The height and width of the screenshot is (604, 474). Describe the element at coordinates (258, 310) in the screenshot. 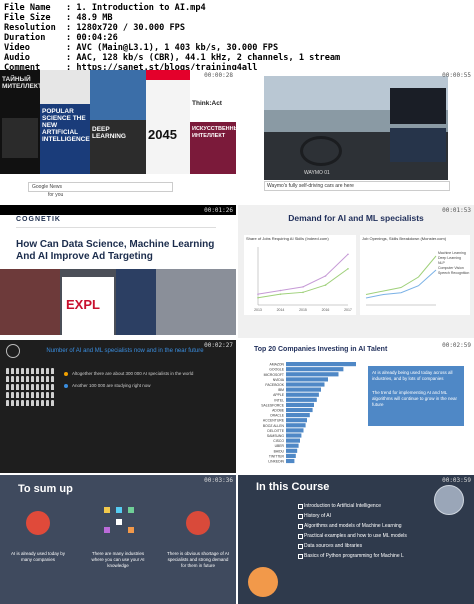

I see `x-tick-label: 2013` at that location.